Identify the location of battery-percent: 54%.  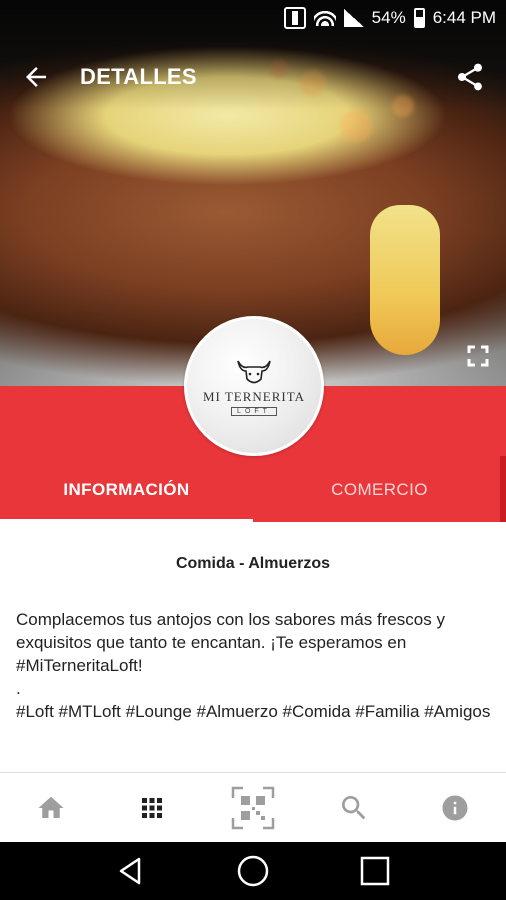
(388, 17).